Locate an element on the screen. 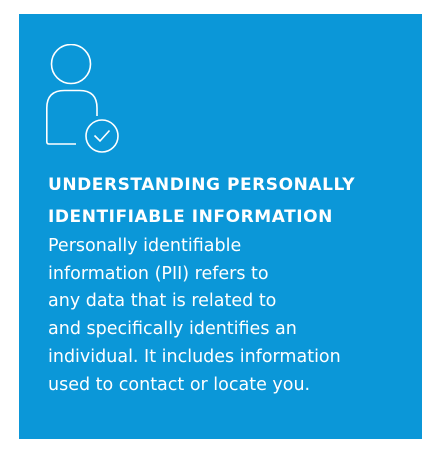 Image resolution: width=442 pixels, height=454 pixels. heading-line: IDENTIFIABLE INFORMATION is located at coordinates (190, 217).